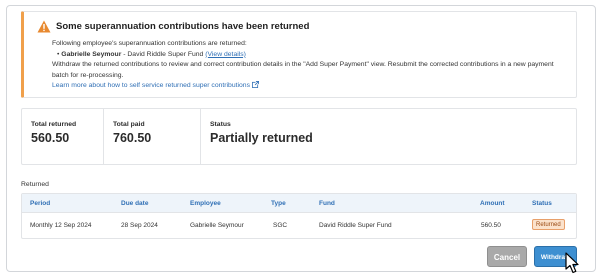 The width and height of the screenshot is (602, 277). I want to click on total-returned-value: 560.50, so click(50, 138).